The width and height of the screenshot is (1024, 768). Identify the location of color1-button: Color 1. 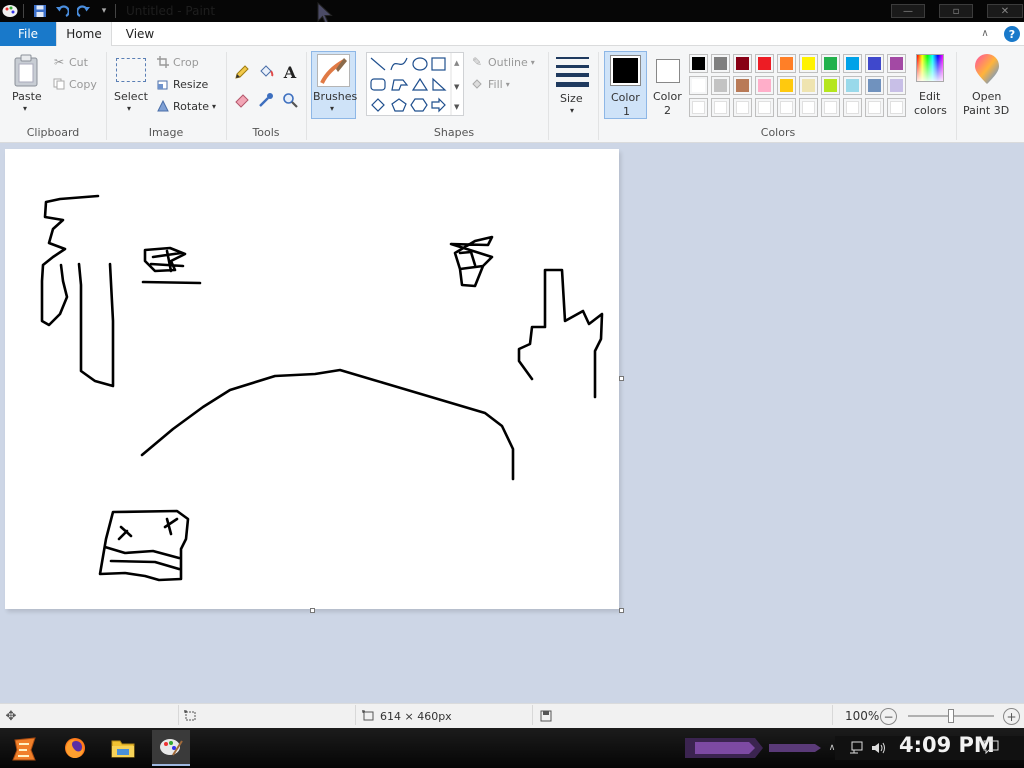
(625, 85).